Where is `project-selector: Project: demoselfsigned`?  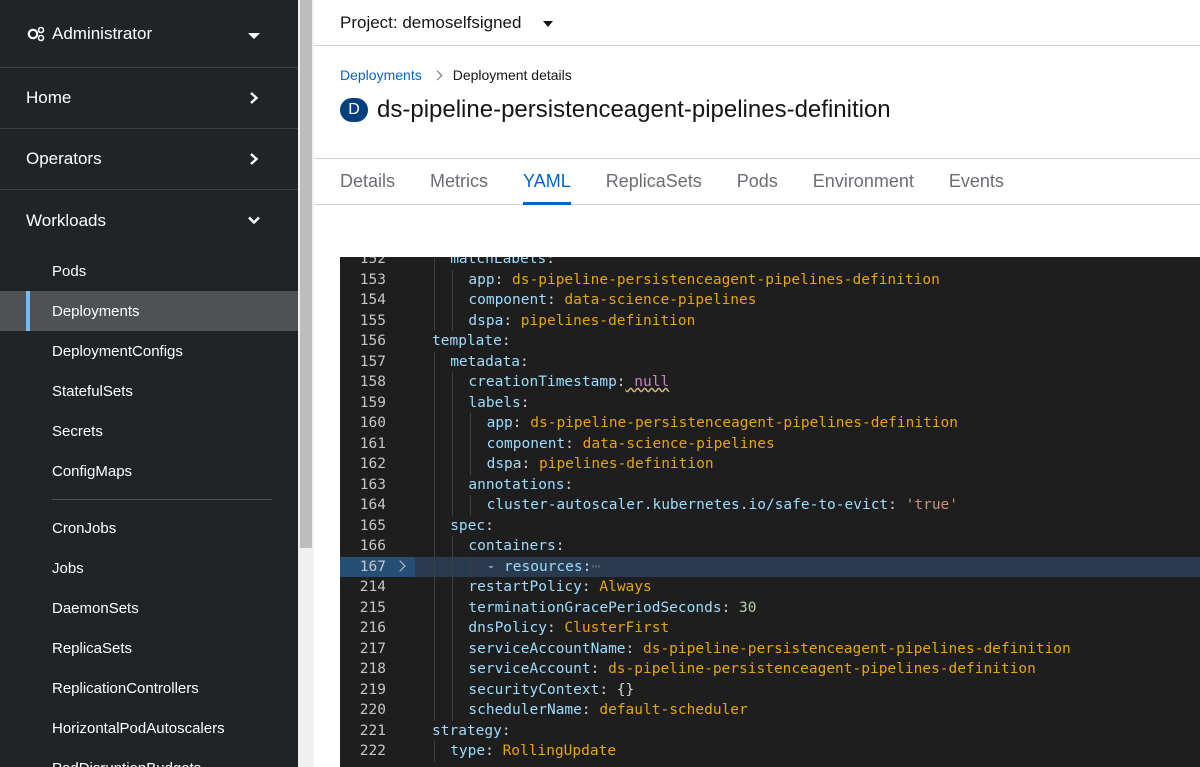
project-selector: Project: demoselfsigned is located at coordinates (757, 23).